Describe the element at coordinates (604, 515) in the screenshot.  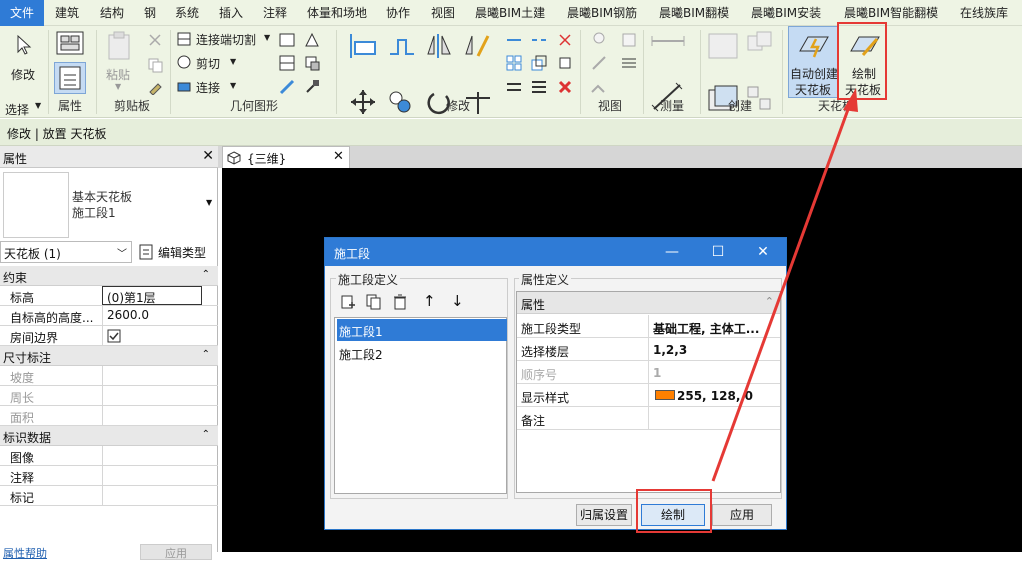
I see `assign-settings-button: 归属设置` at that location.